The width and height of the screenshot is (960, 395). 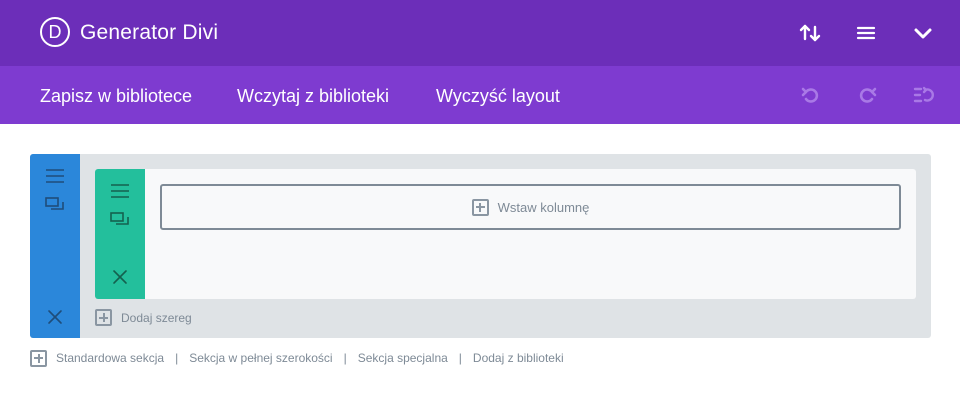 I want to click on insert-column-button: Wstaw kolumnę, so click(x=530, y=207).